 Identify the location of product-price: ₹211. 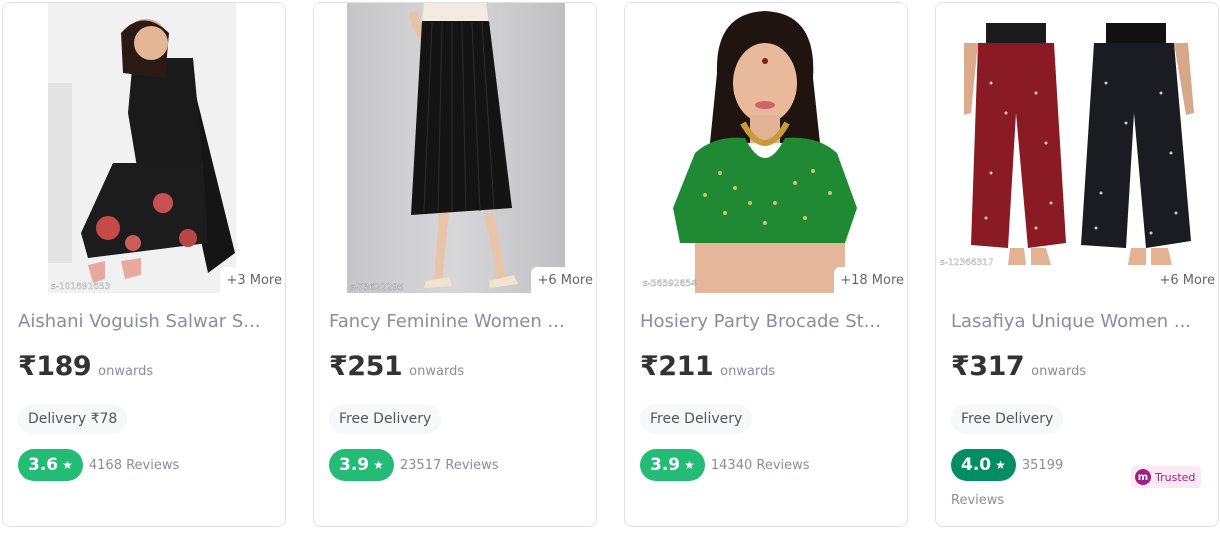
(677, 366).